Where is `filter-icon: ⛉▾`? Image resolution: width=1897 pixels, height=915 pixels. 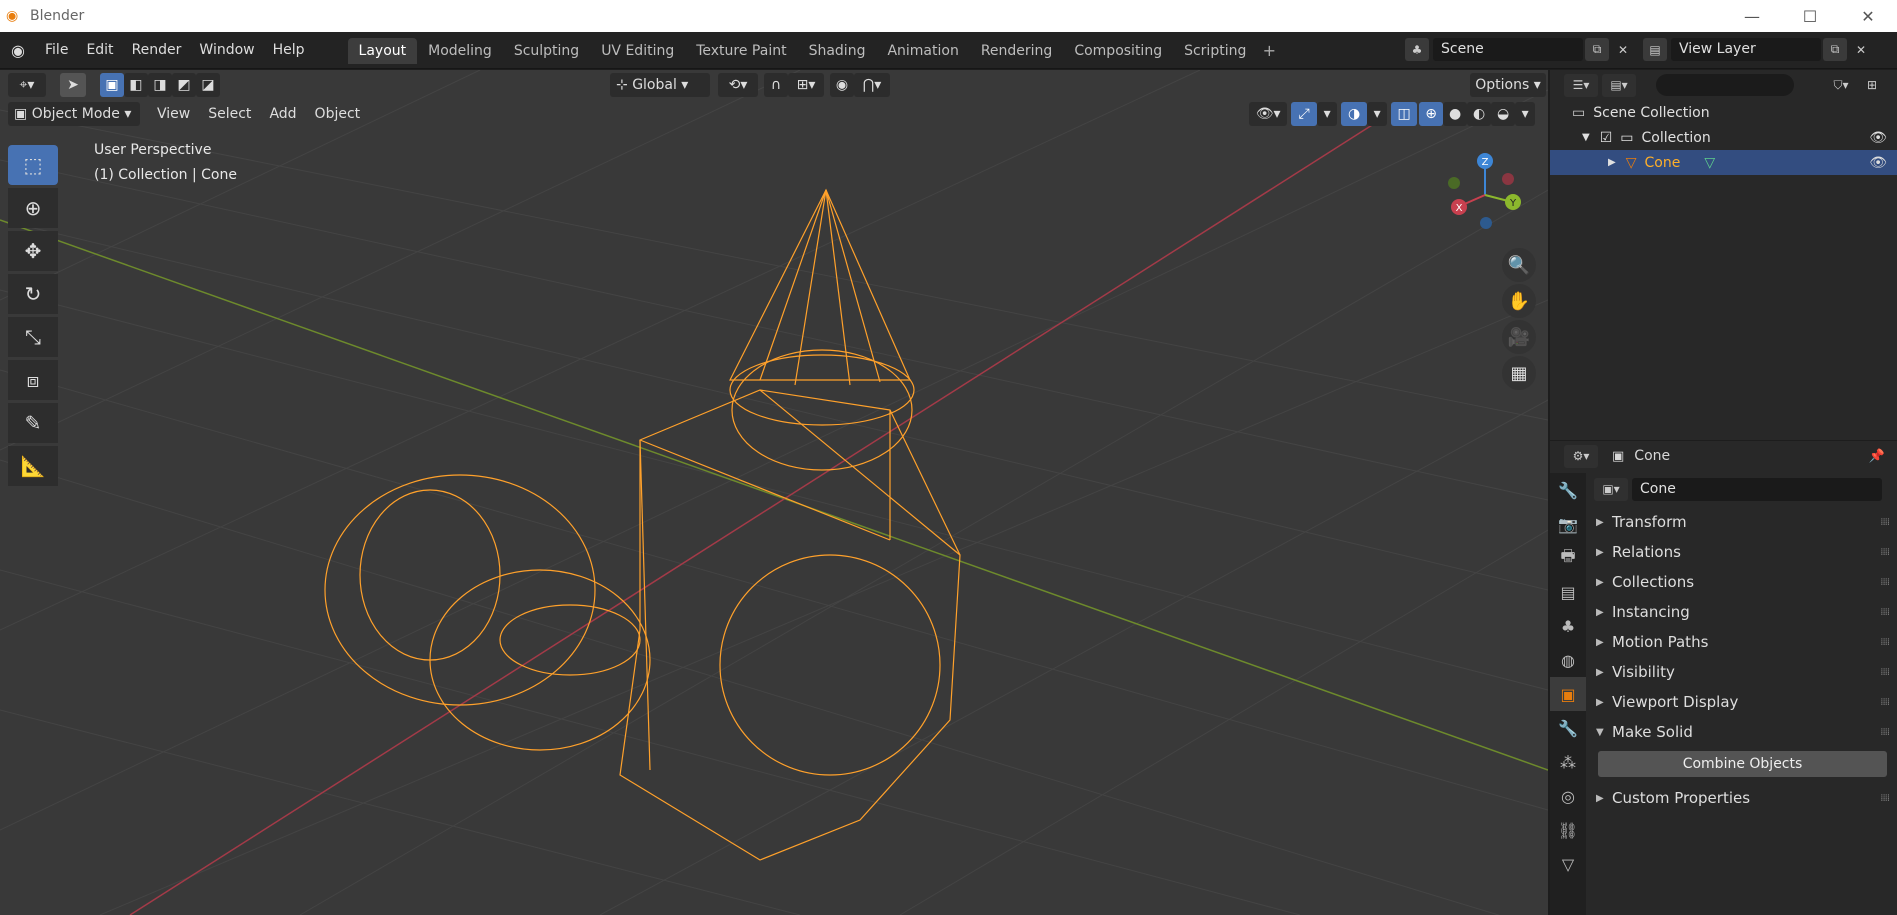
filter-icon: ⛉▾ is located at coordinates (1841, 85).